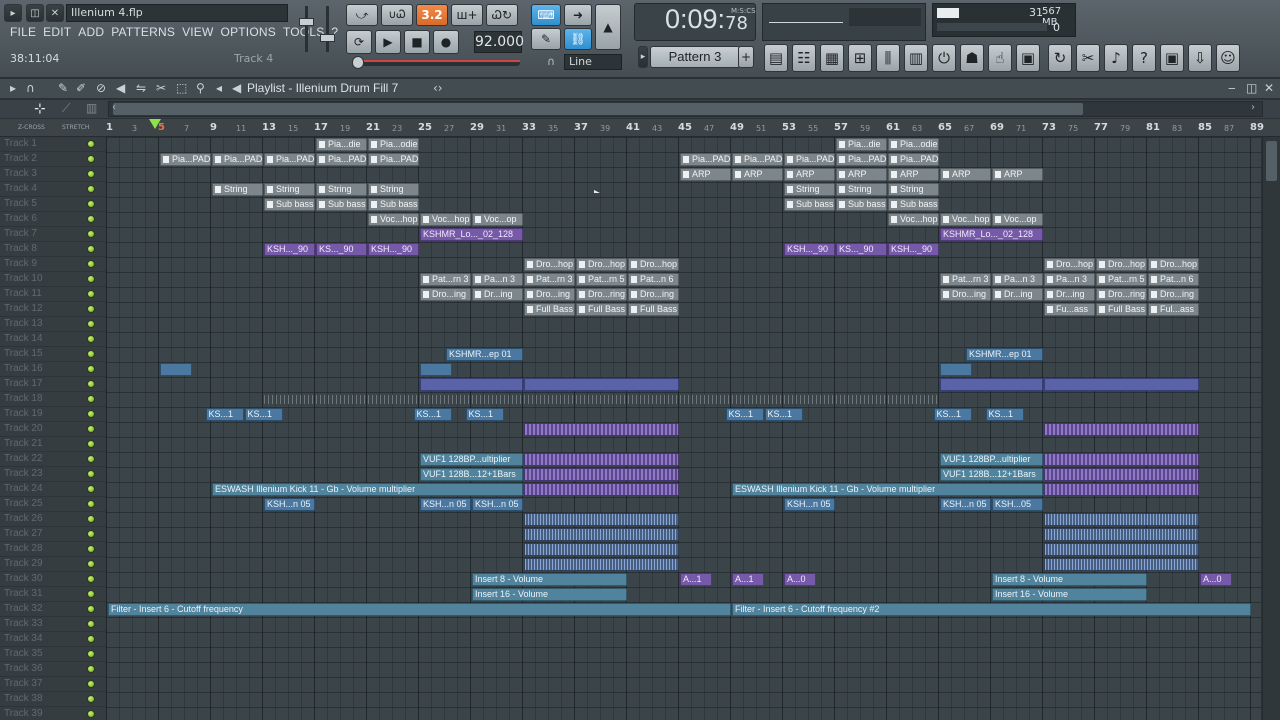  Describe the element at coordinates (53, 459) in the screenshot. I see `track-header: Track 22` at that location.